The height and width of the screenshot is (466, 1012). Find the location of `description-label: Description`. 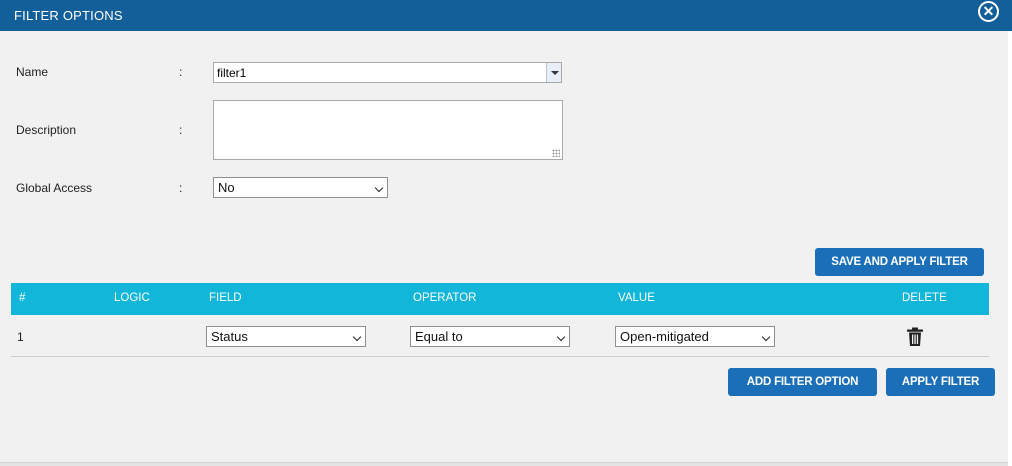

description-label: Description is located at coordinates (46, 130).